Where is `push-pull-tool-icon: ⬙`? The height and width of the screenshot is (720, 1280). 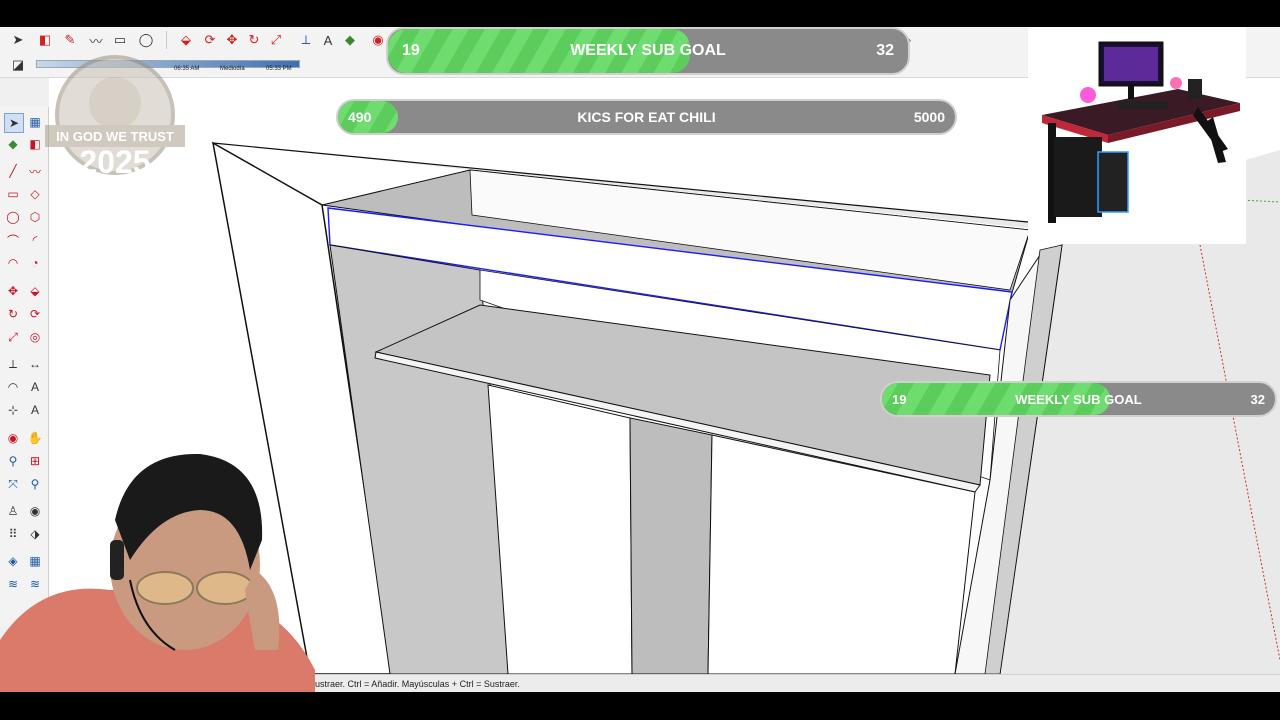 push-pull-tool-icon: ⬙ is located at coordinates (186, 40).